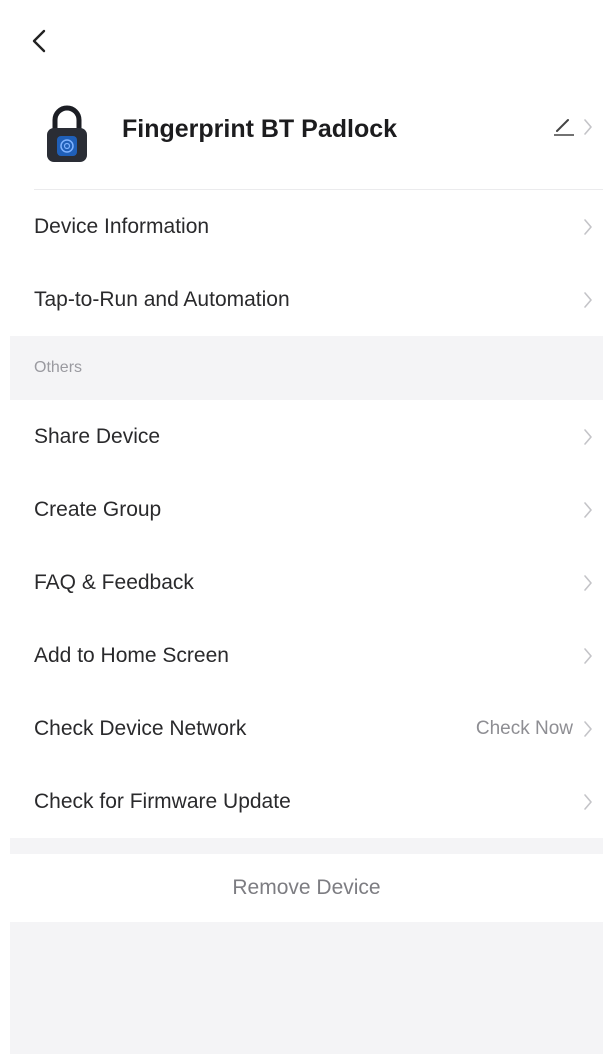  What do you see at coordinates (140, 728) in the screenshot?
I see `row-label: Check Device Network` at bounding box center [140, 728].